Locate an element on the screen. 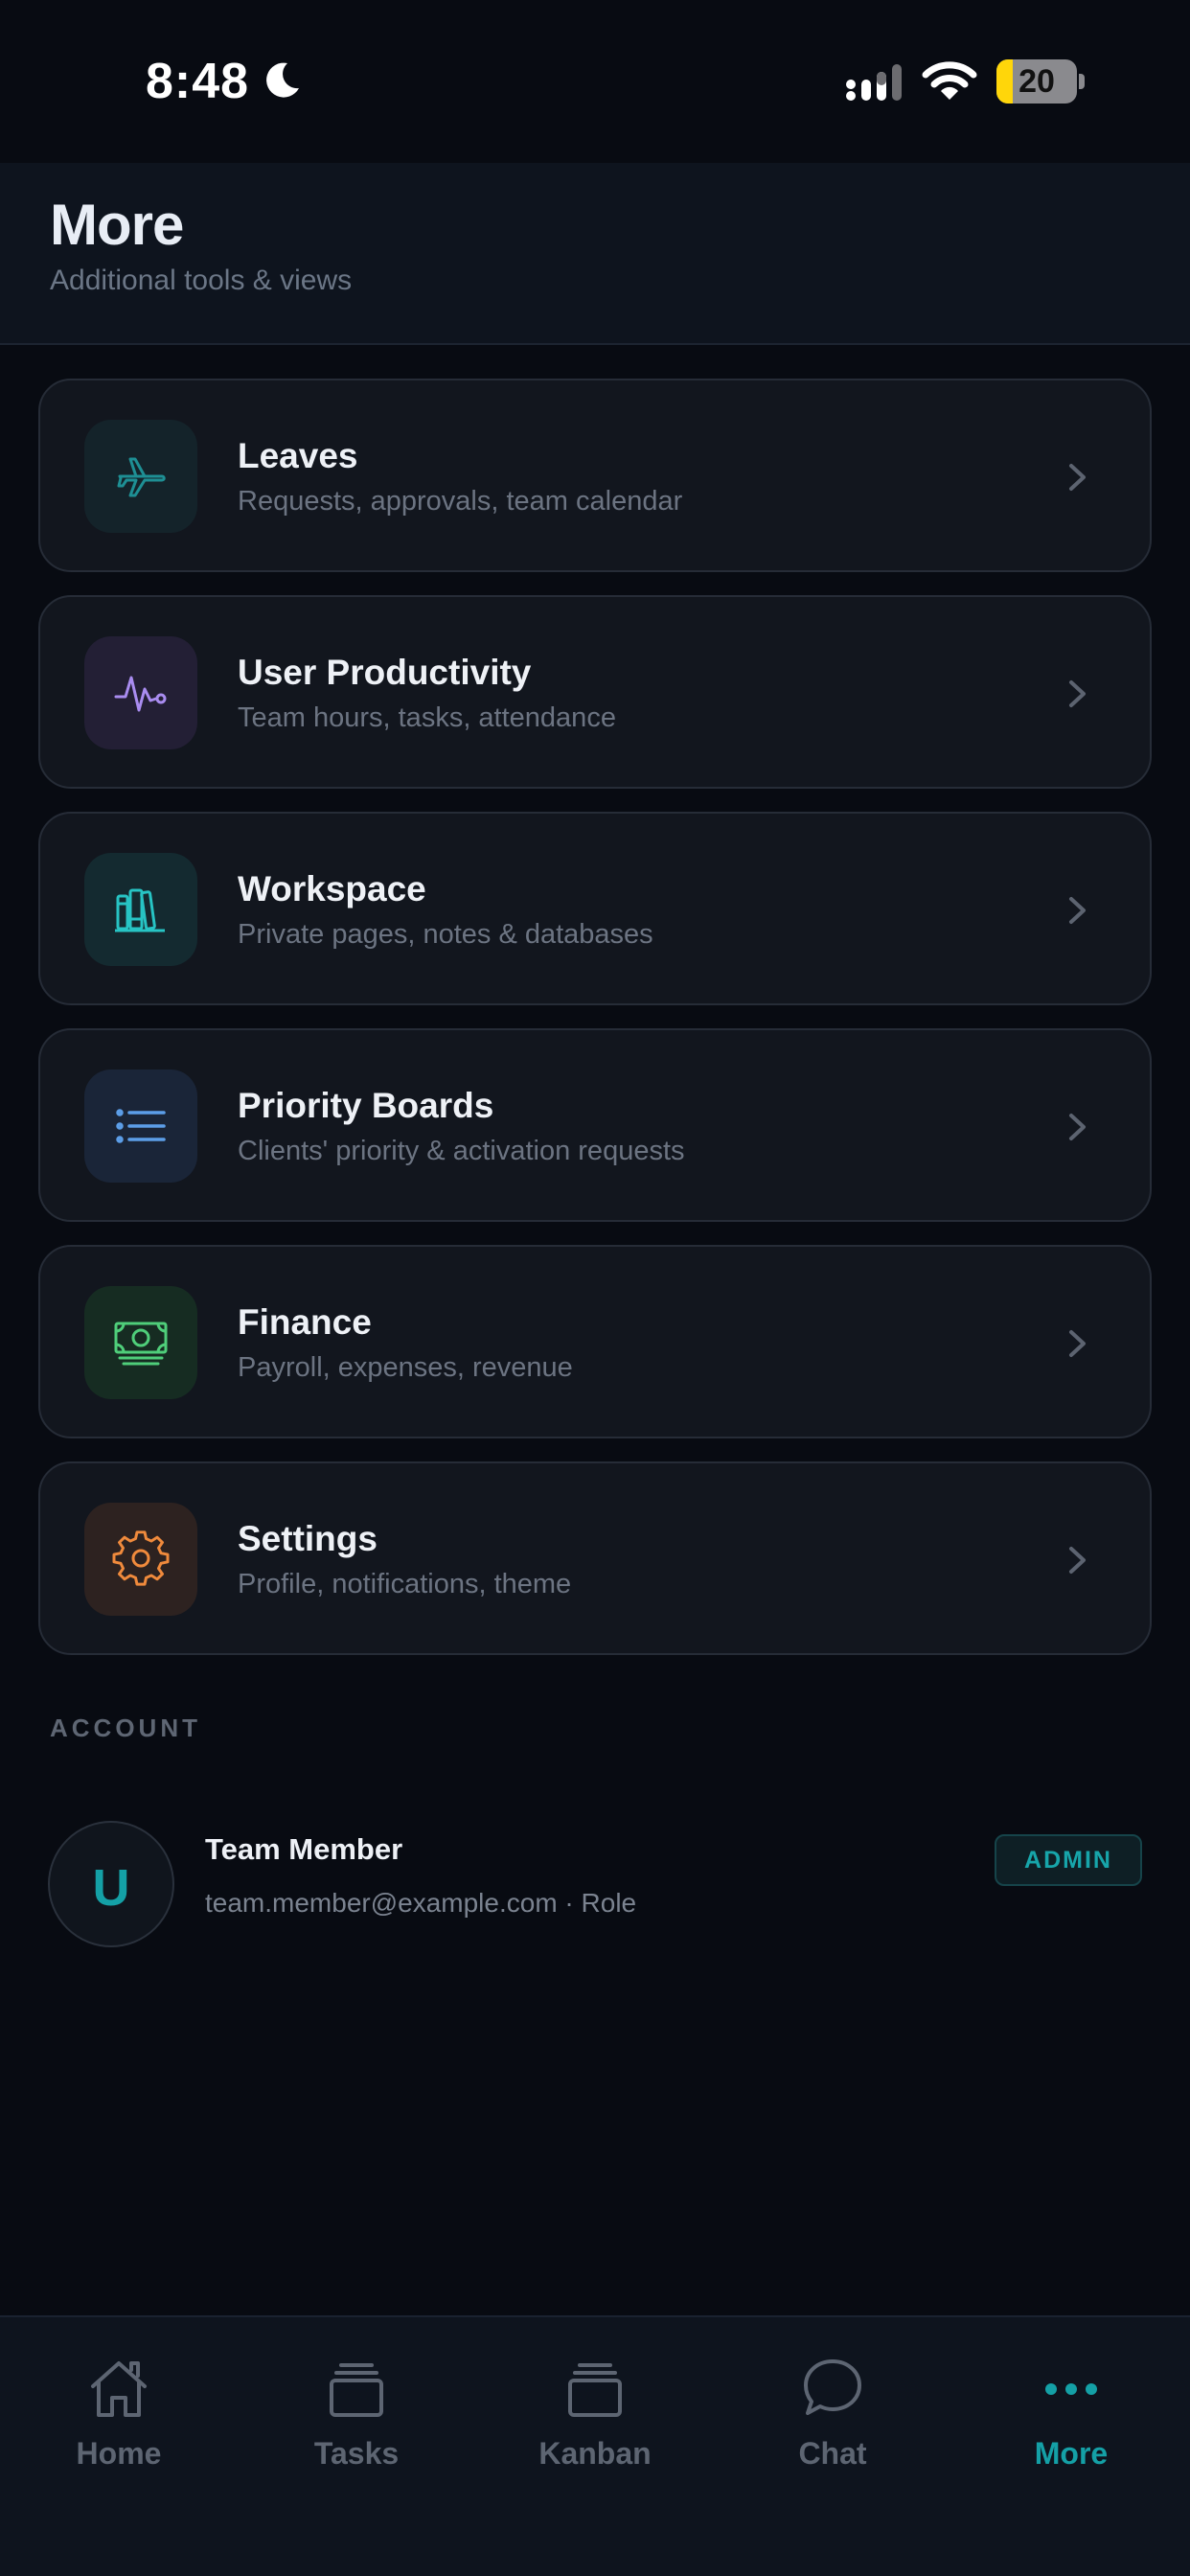  gear-icon is located at coordinates (141, 1558).